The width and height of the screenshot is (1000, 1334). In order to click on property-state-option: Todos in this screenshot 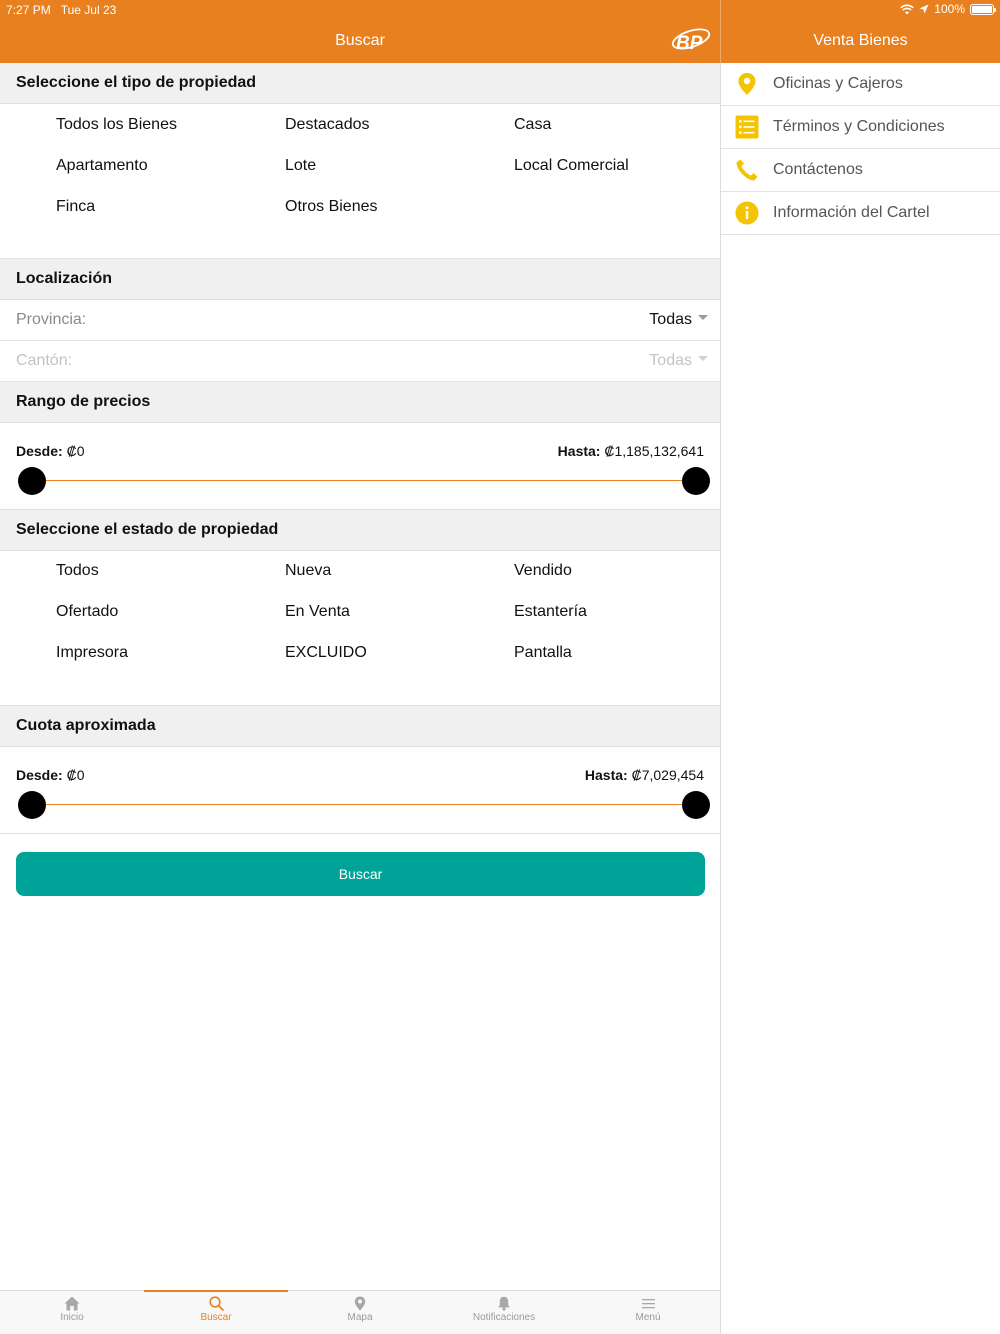, I will do `click(77, 571)`.